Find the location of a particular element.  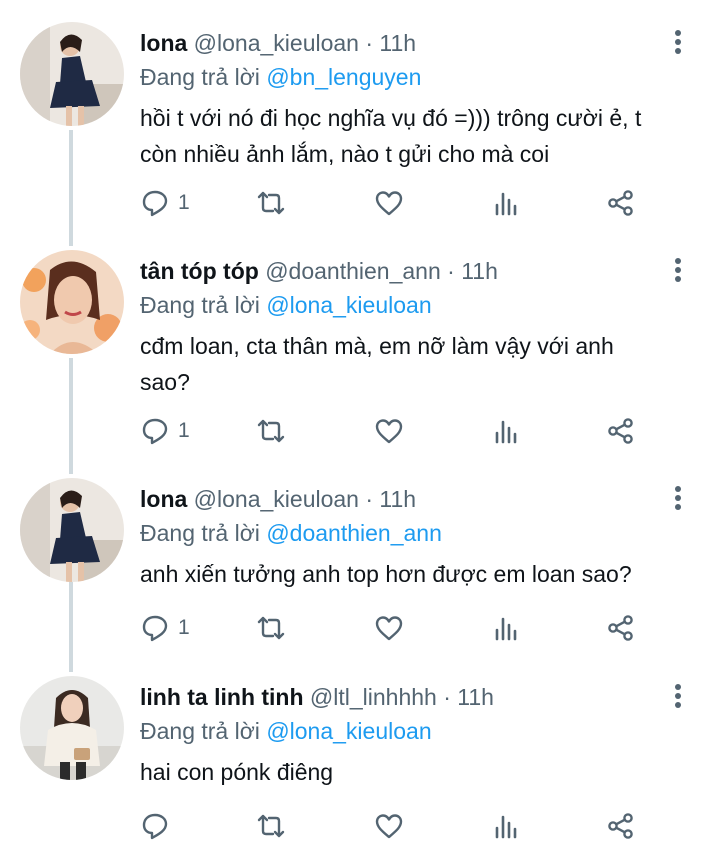

tweet-header: tân tóp tóp @doanthien_ann · 11h is located at coordinates (319, 271).